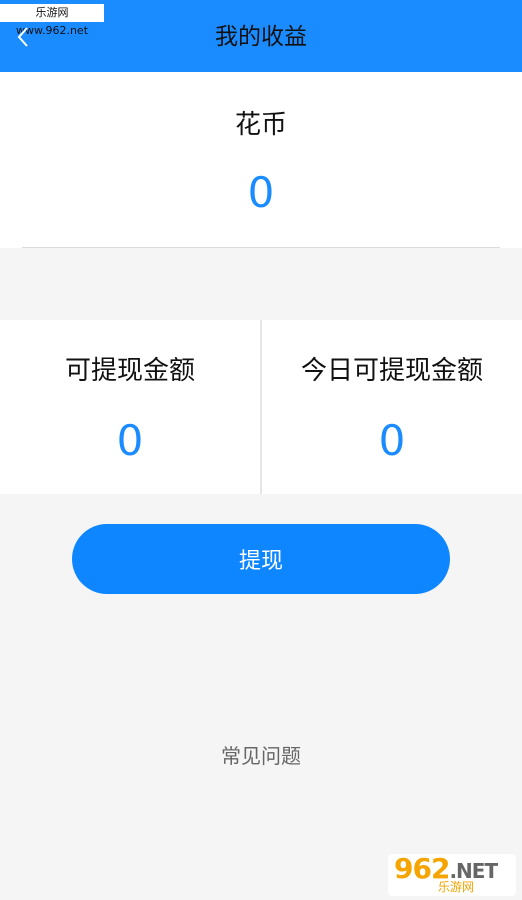  What do you see at coordinates (391, 407) in the screenshot?
I see `today-withdrawable-cell: 今日可提现金额 0` at bounding box center [391, 407].